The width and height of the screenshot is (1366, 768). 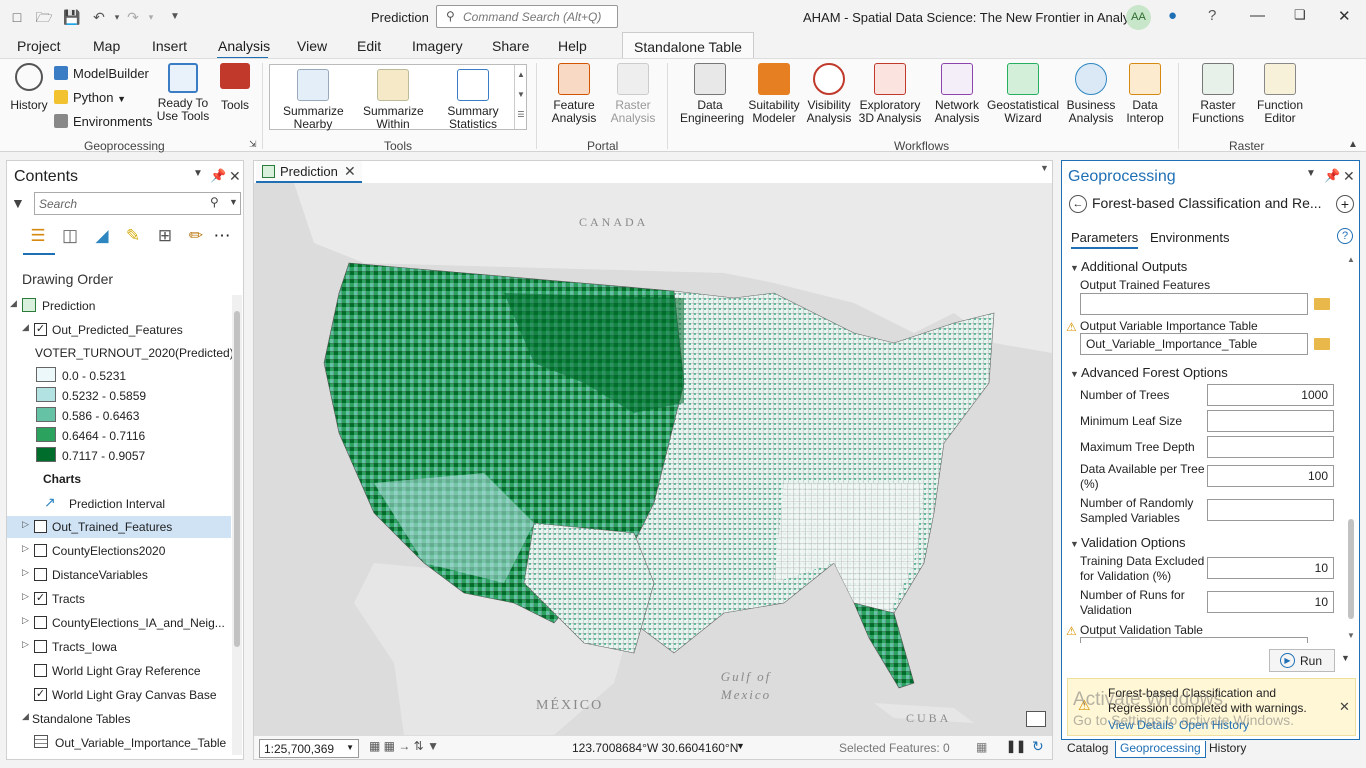 I want to click on legend-class: 0.6464 - 0.7116, so click(x=119, y=436).